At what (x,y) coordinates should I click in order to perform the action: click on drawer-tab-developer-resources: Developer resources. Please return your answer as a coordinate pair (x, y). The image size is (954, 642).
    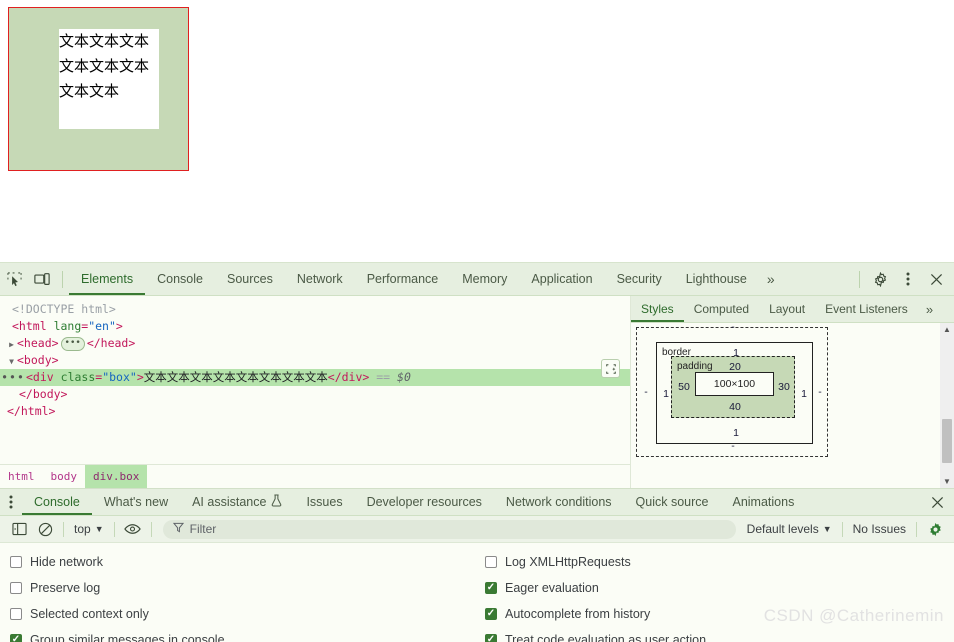
    Looking at the image, I should click on (424, 502).